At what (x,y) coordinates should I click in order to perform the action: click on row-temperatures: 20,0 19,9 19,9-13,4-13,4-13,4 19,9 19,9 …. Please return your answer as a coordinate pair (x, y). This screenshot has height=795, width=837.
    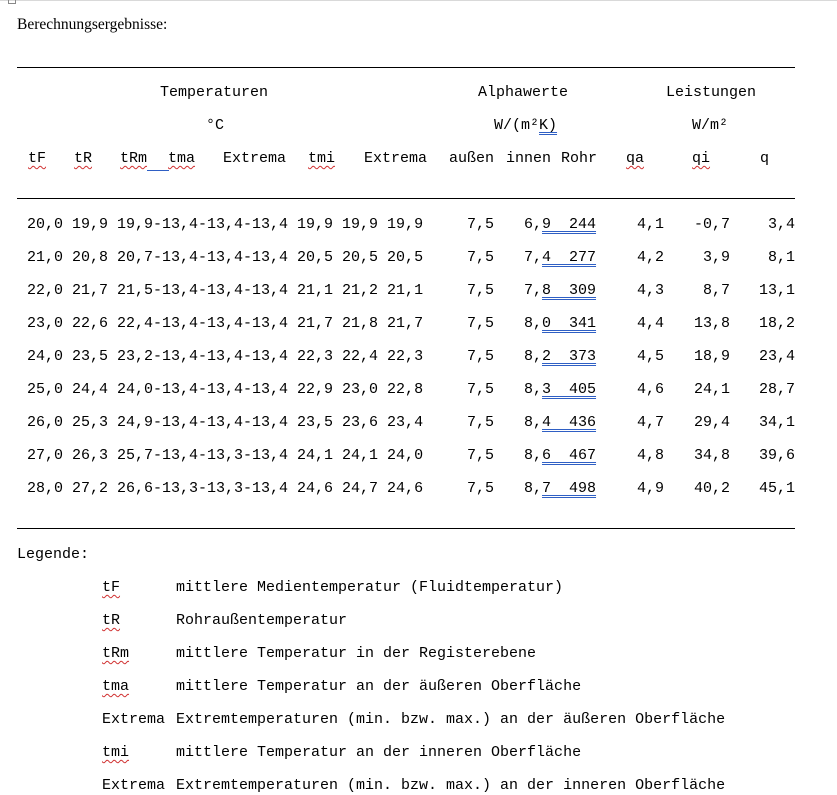
    Looking at the image, I should click on (225, 224).